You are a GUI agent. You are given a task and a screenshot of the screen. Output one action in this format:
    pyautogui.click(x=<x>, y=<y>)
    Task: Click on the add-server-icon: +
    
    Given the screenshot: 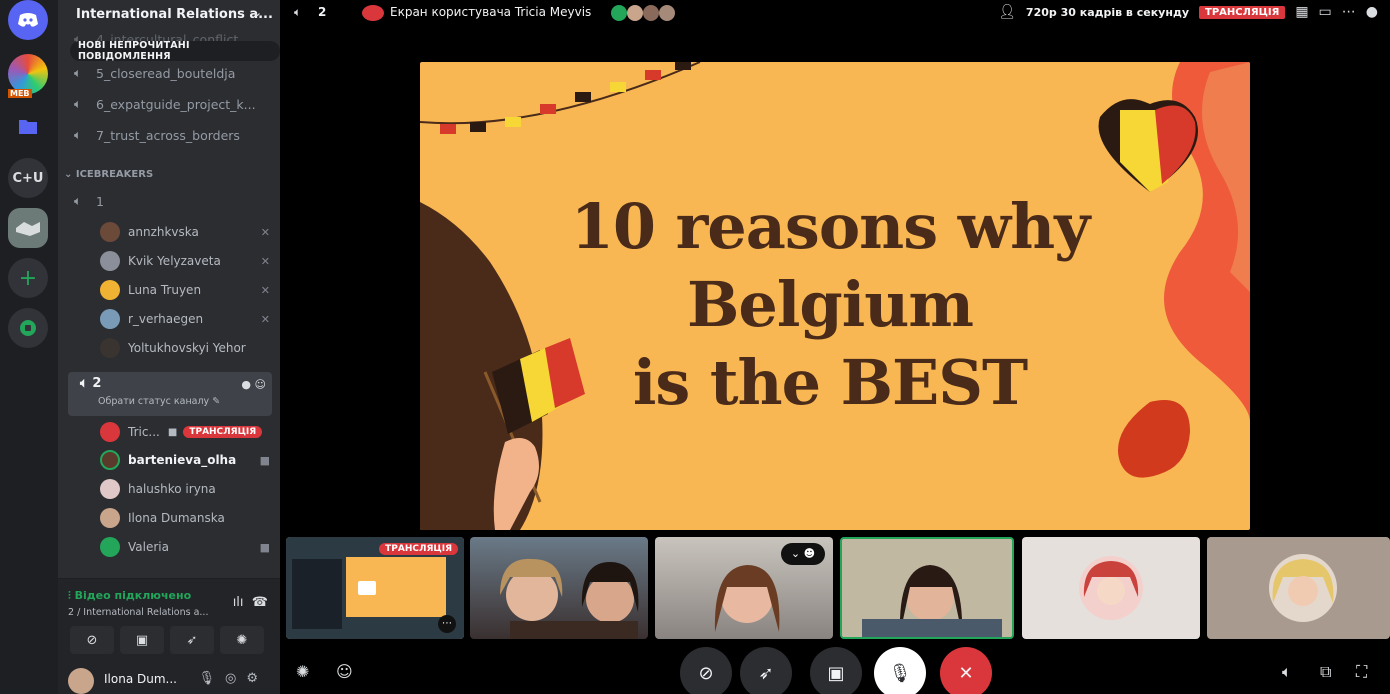 What is the action you would take?
    pyautogui.click(x=28, y=278)
    